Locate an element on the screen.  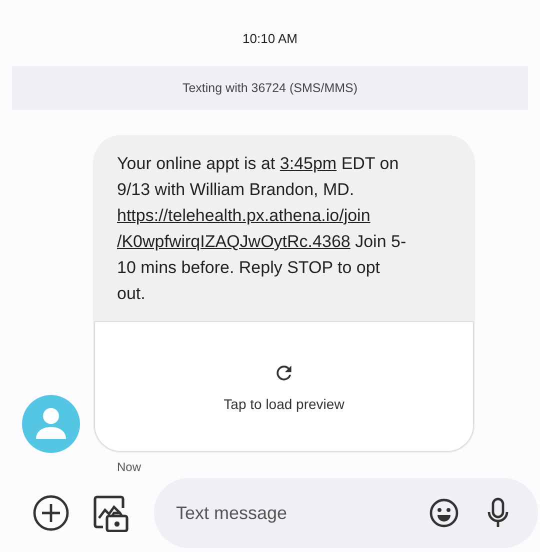
message-link: https://telehealth.px.athena.io/join is located at coordinates (243, 215).